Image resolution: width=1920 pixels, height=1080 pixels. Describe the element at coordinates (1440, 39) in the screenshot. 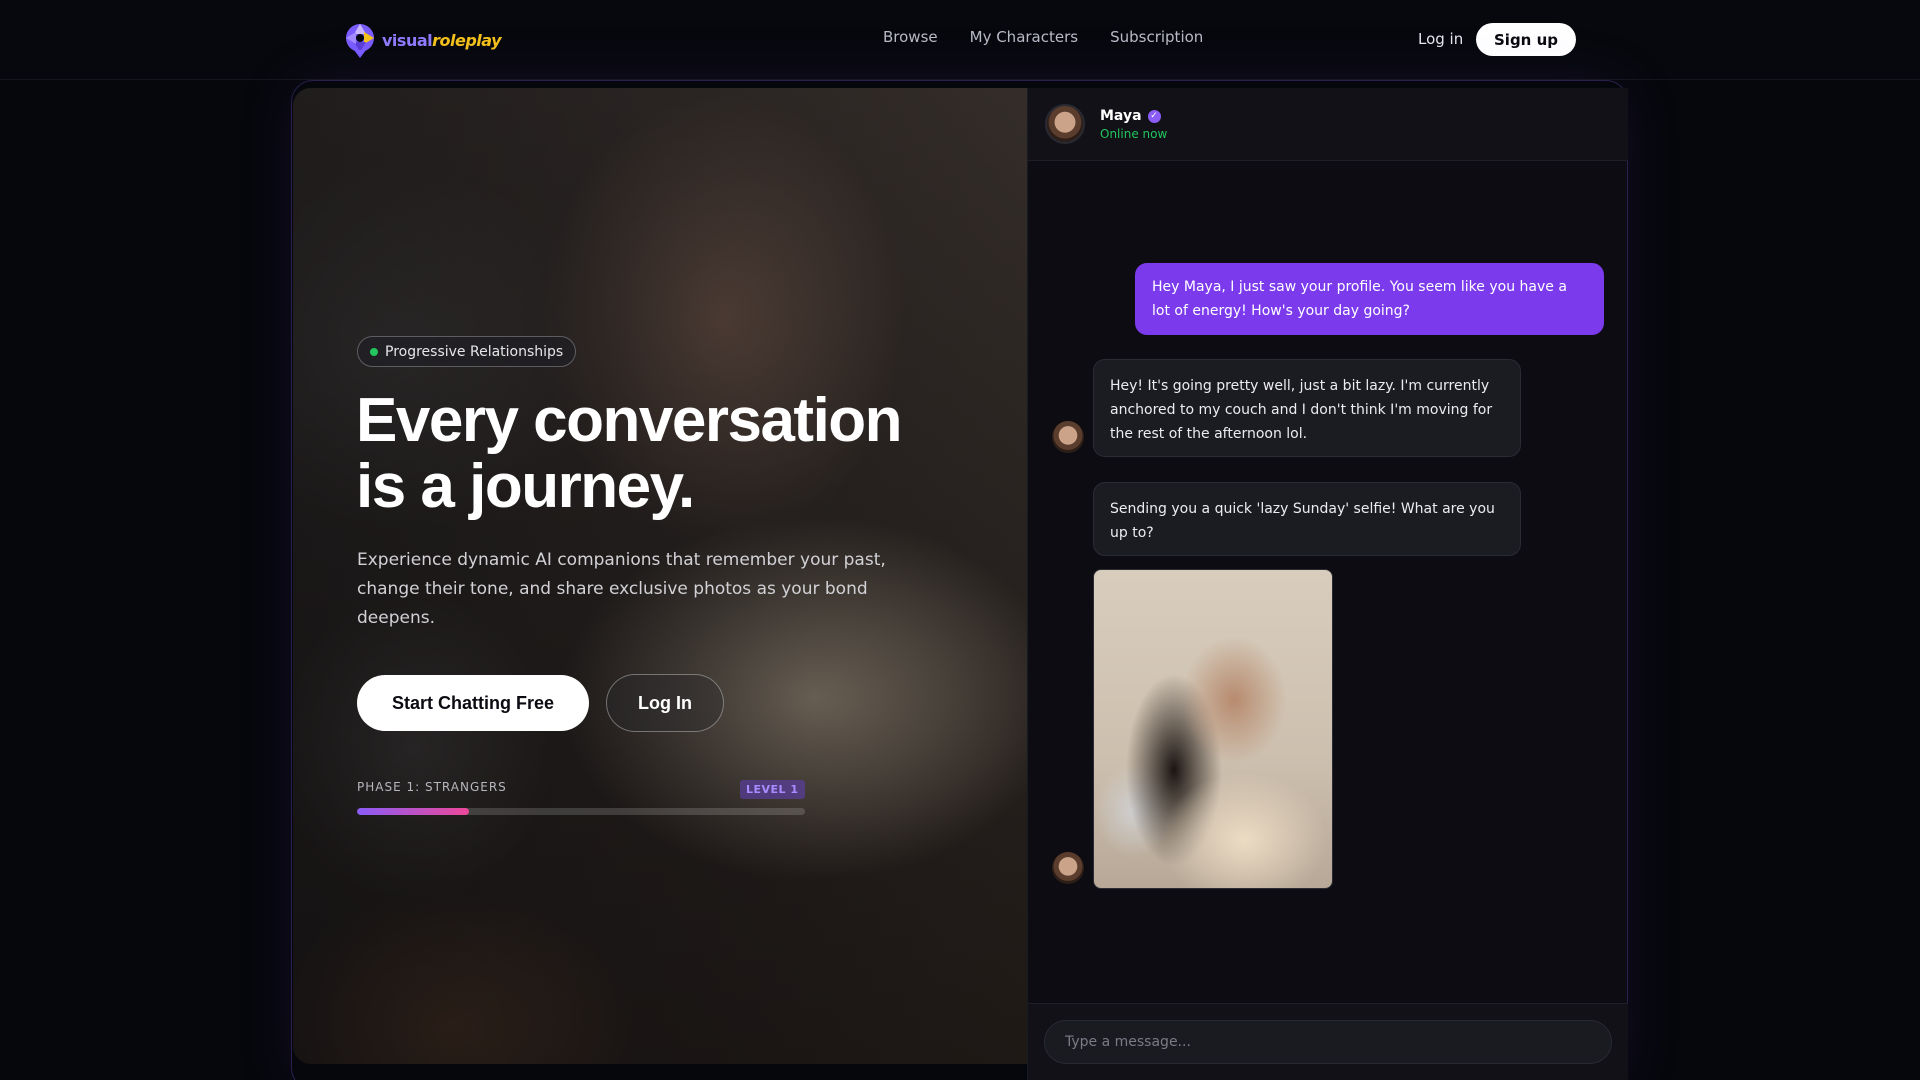

I see `login-link: Log in` at that location.